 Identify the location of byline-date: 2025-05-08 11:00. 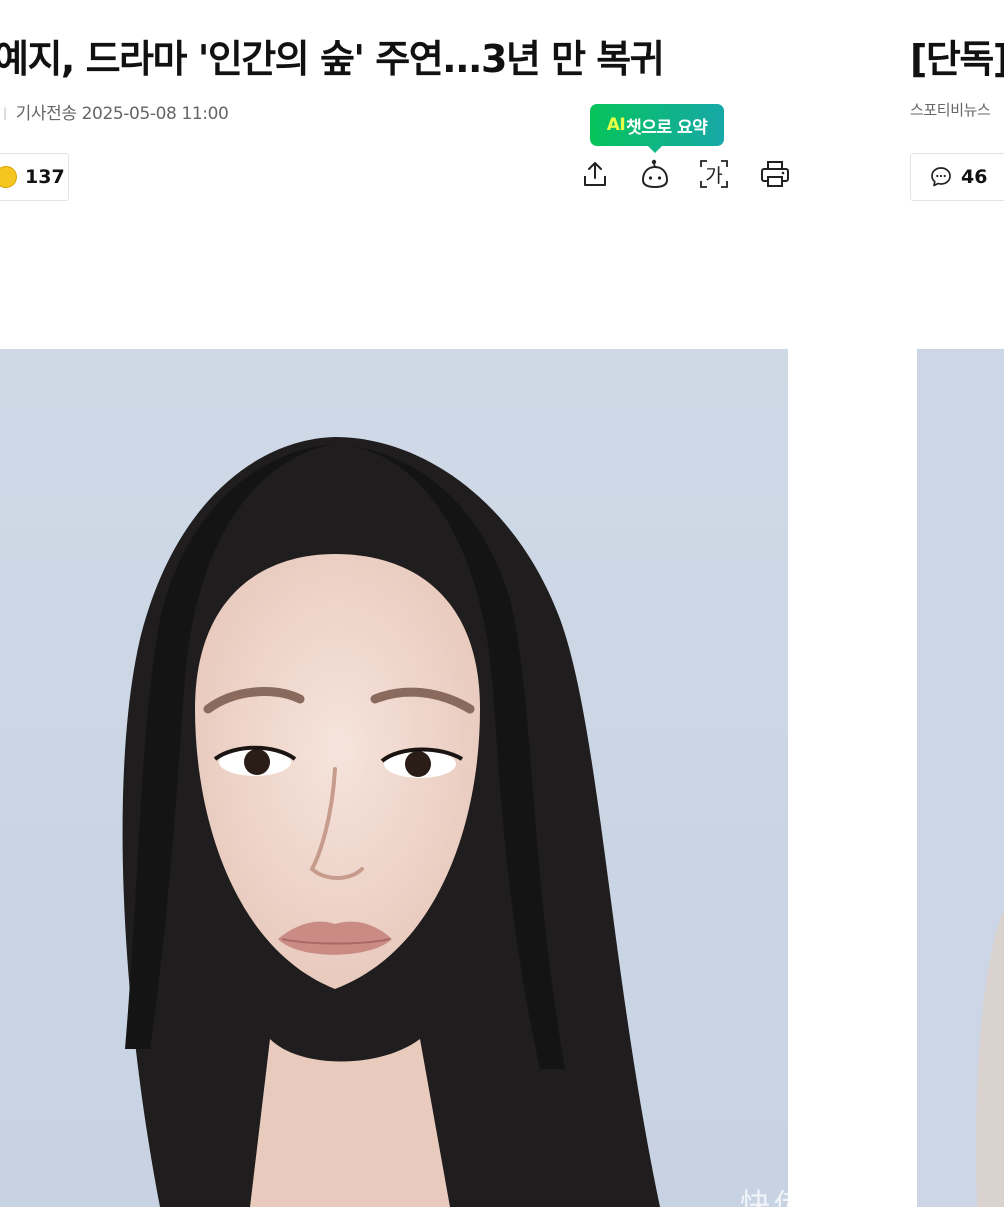
(155, 114).